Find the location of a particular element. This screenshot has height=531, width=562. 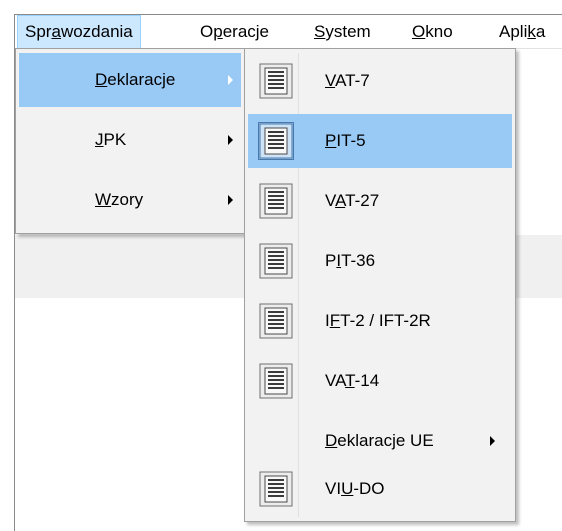

submenu-sprawozdania: Deklaracje JPK Wzory is located at coordinates (130, 141).